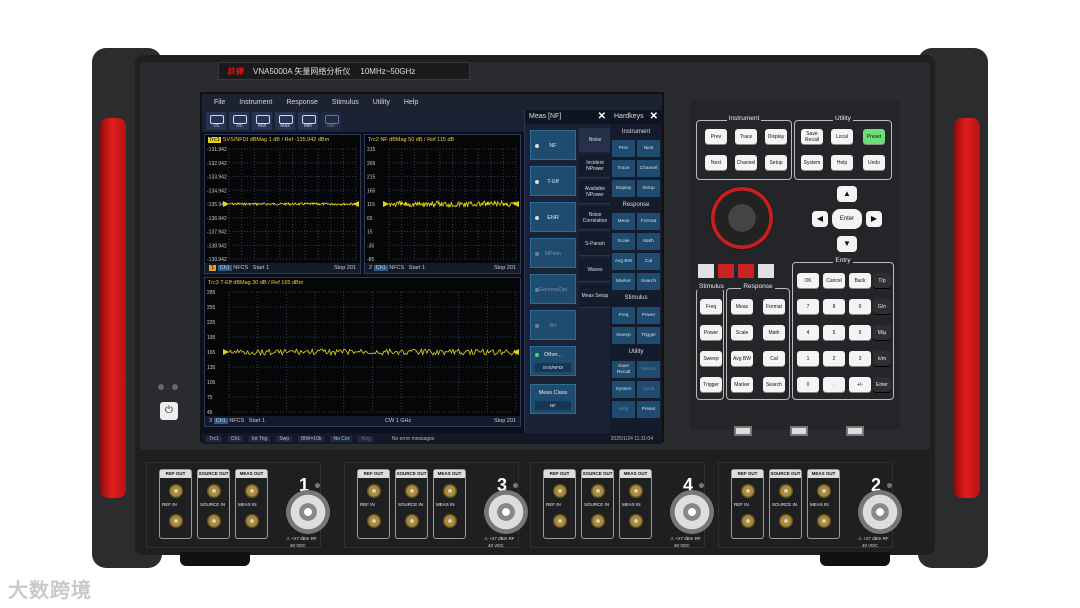 The height and width of the screenshot is (608, 1080). What do you see at coordinates (595, 296) in the screenshot?
I see `tab-meas-setup: Meas Setup` at bounding box center [595, 296].